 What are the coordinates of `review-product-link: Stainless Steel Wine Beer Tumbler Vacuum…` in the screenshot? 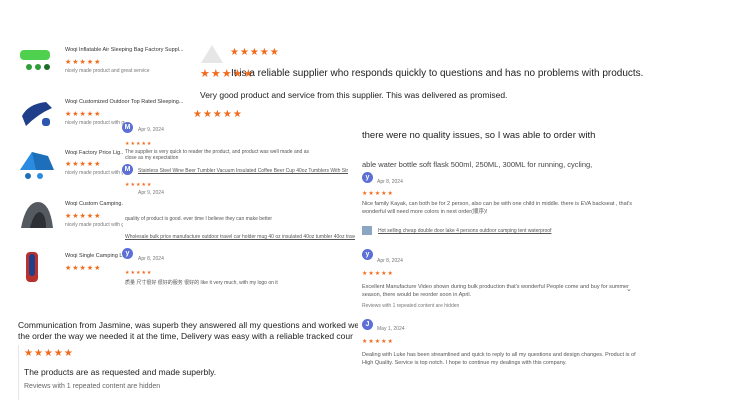 It's located at (243, 171).